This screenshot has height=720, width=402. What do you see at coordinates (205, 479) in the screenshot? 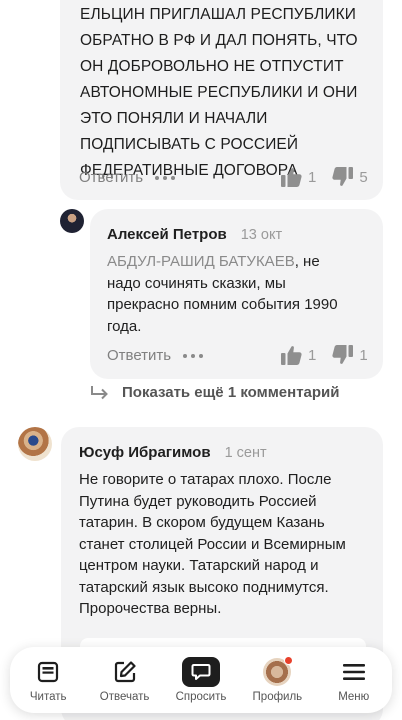
I see `comment-line: Не говорите о татарах плохо. После` at bounding box center [205, 479].